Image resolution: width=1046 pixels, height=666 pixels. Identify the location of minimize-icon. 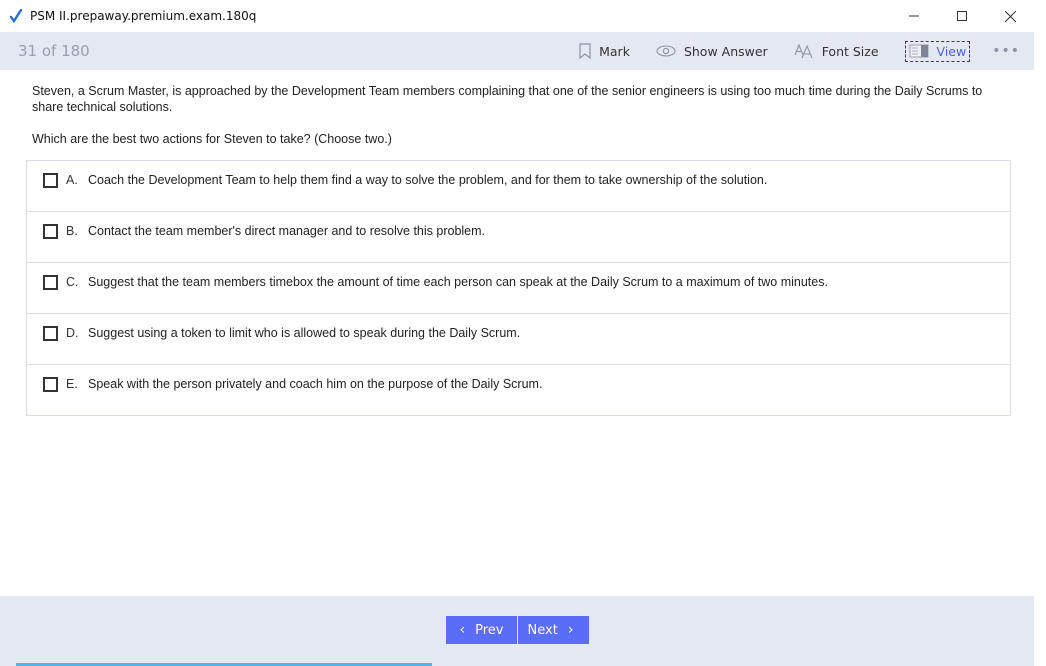
(914, 16).